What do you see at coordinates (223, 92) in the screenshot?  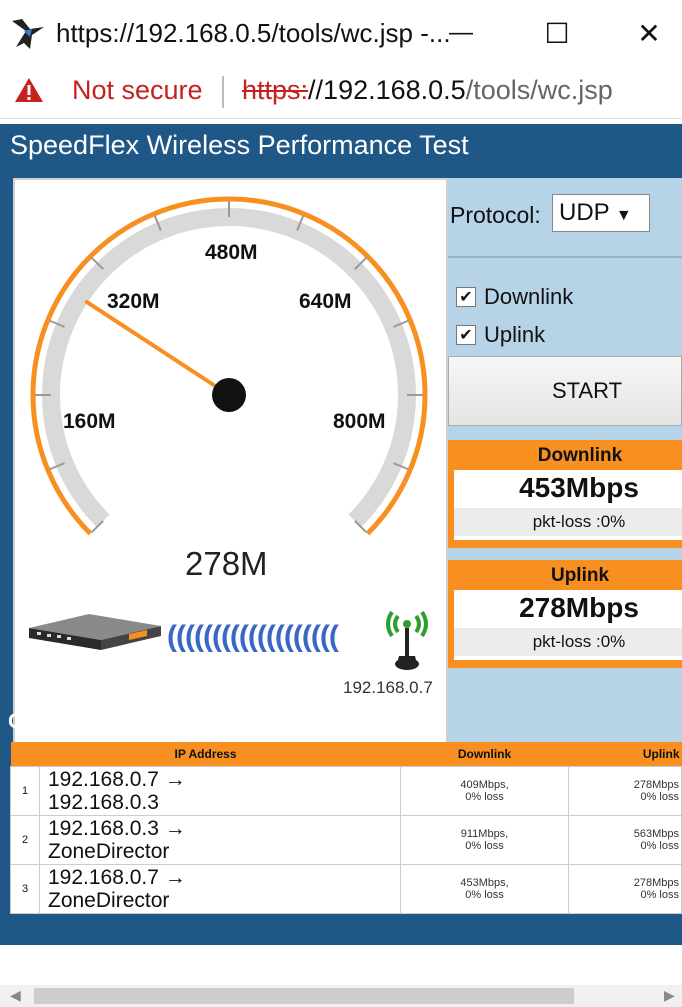 I see `address-separator` at bounding box center [223, 92].